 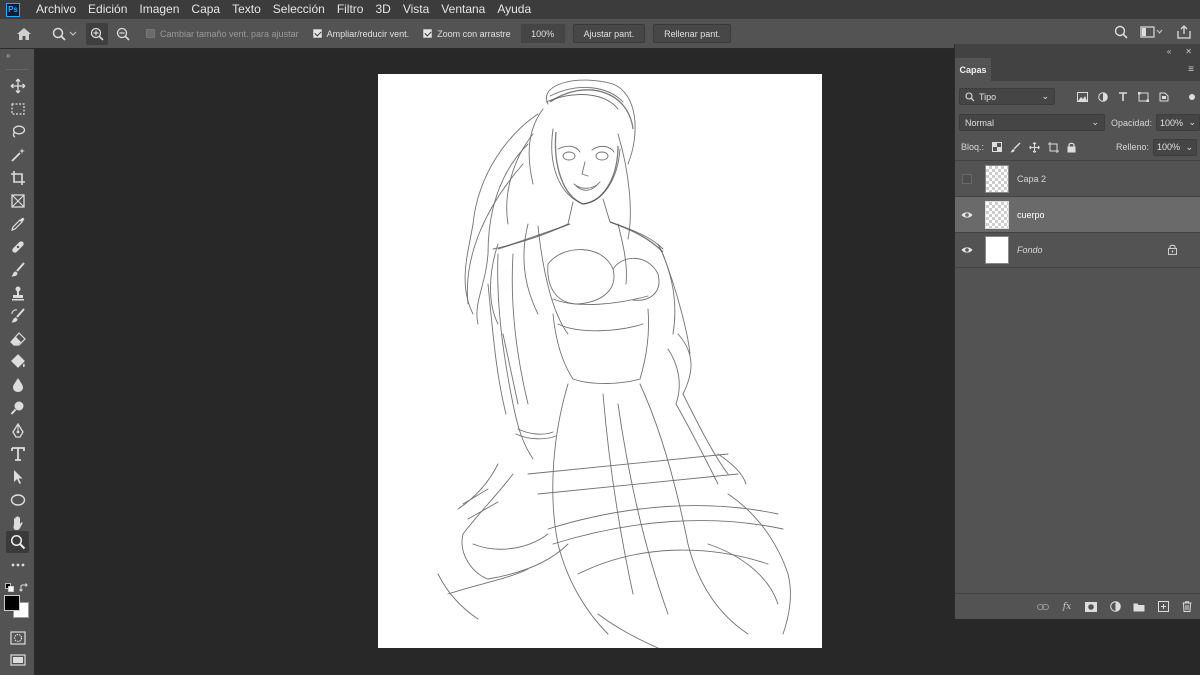 What do you see at coordinates (17, 362) in the screenshot?
I see `paint-bucket-tool-icon` at bounding box center [17, 362].